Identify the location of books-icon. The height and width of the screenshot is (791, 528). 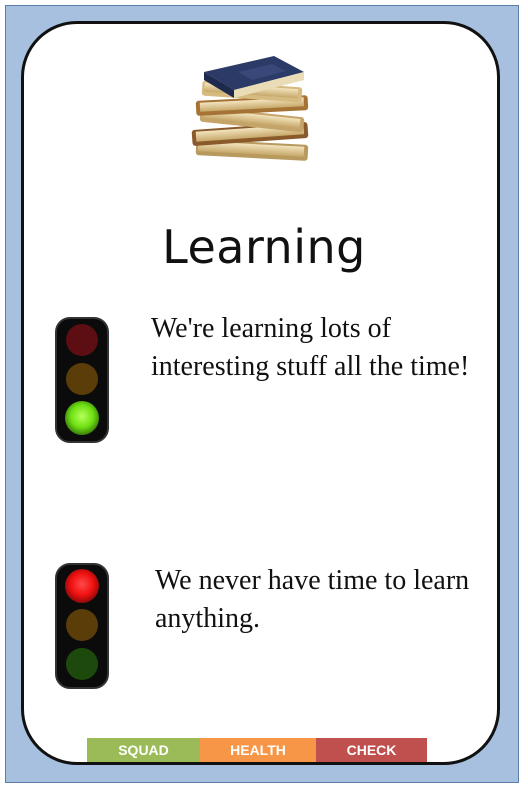
(250, 108).